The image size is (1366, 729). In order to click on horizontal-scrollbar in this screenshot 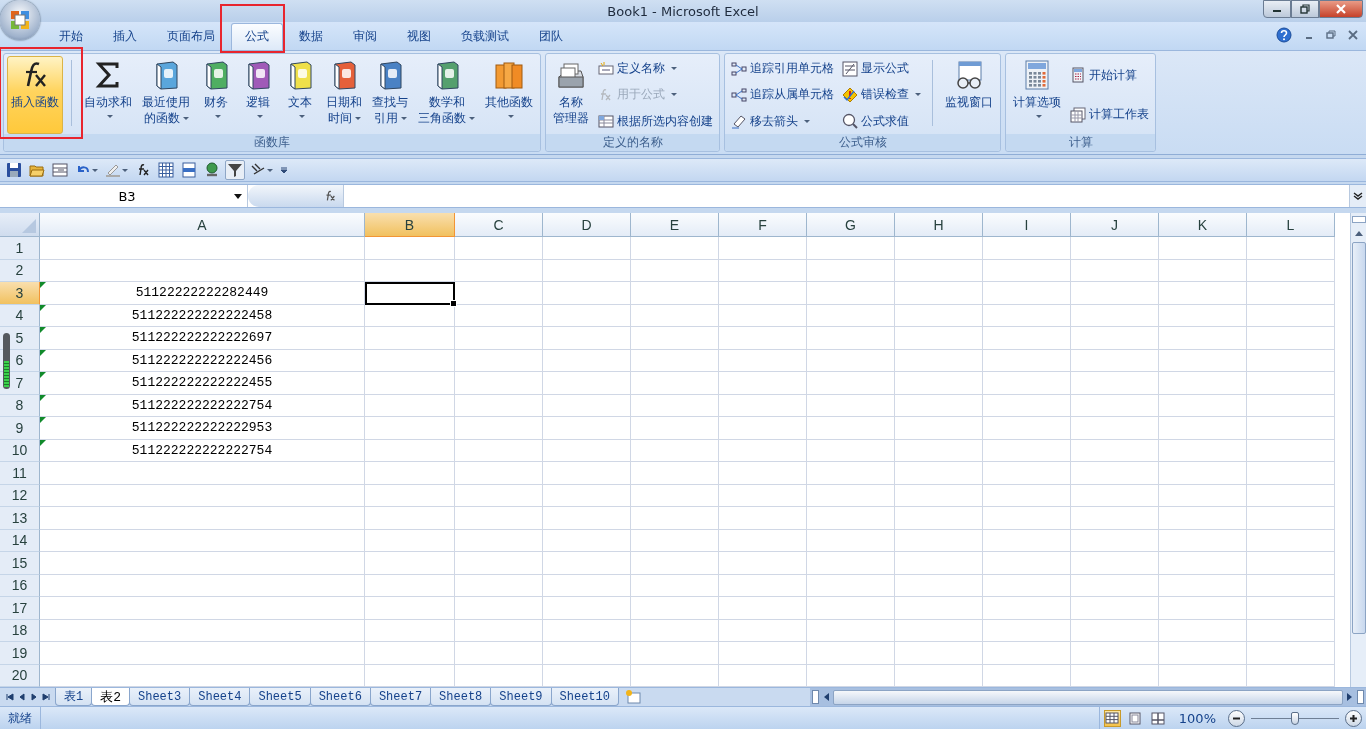, I will do `click(1088, 697)`.